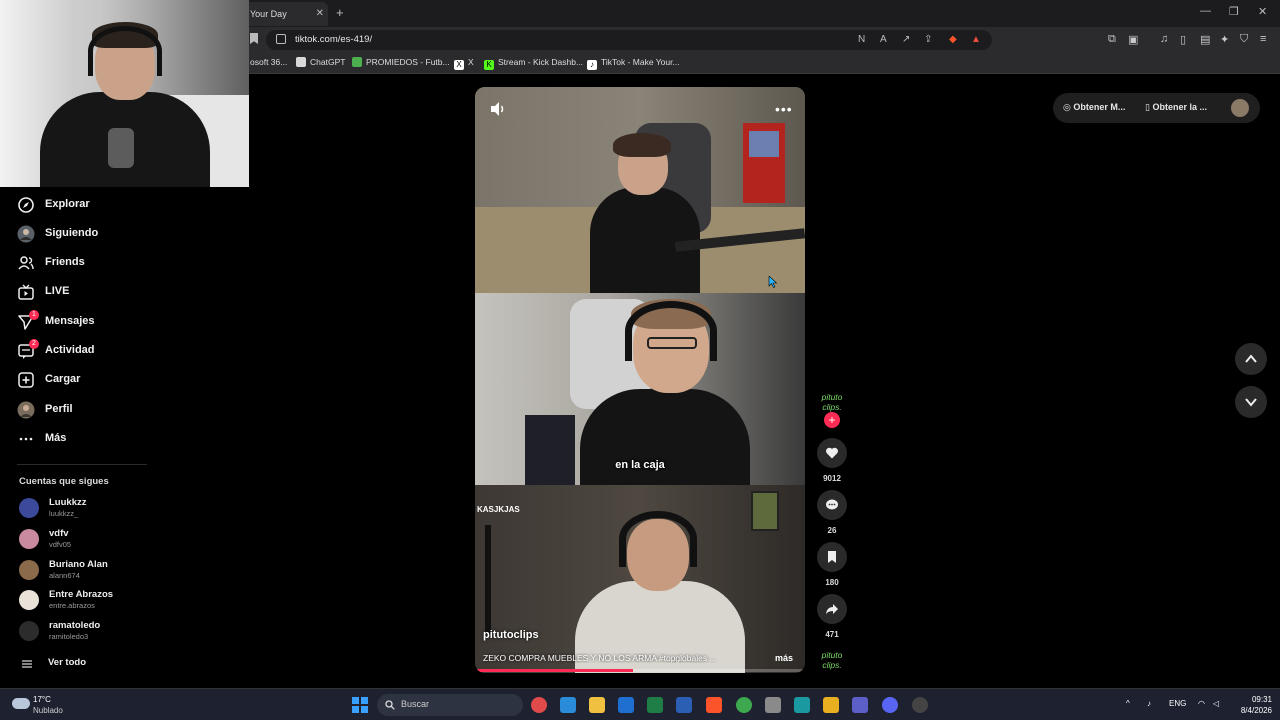 The width and height of the screenshot is (1280, 720). What do you see at coordinates (784, 658) in the screenshot?
I see `more-button: más` at bounding box center [784, 658].